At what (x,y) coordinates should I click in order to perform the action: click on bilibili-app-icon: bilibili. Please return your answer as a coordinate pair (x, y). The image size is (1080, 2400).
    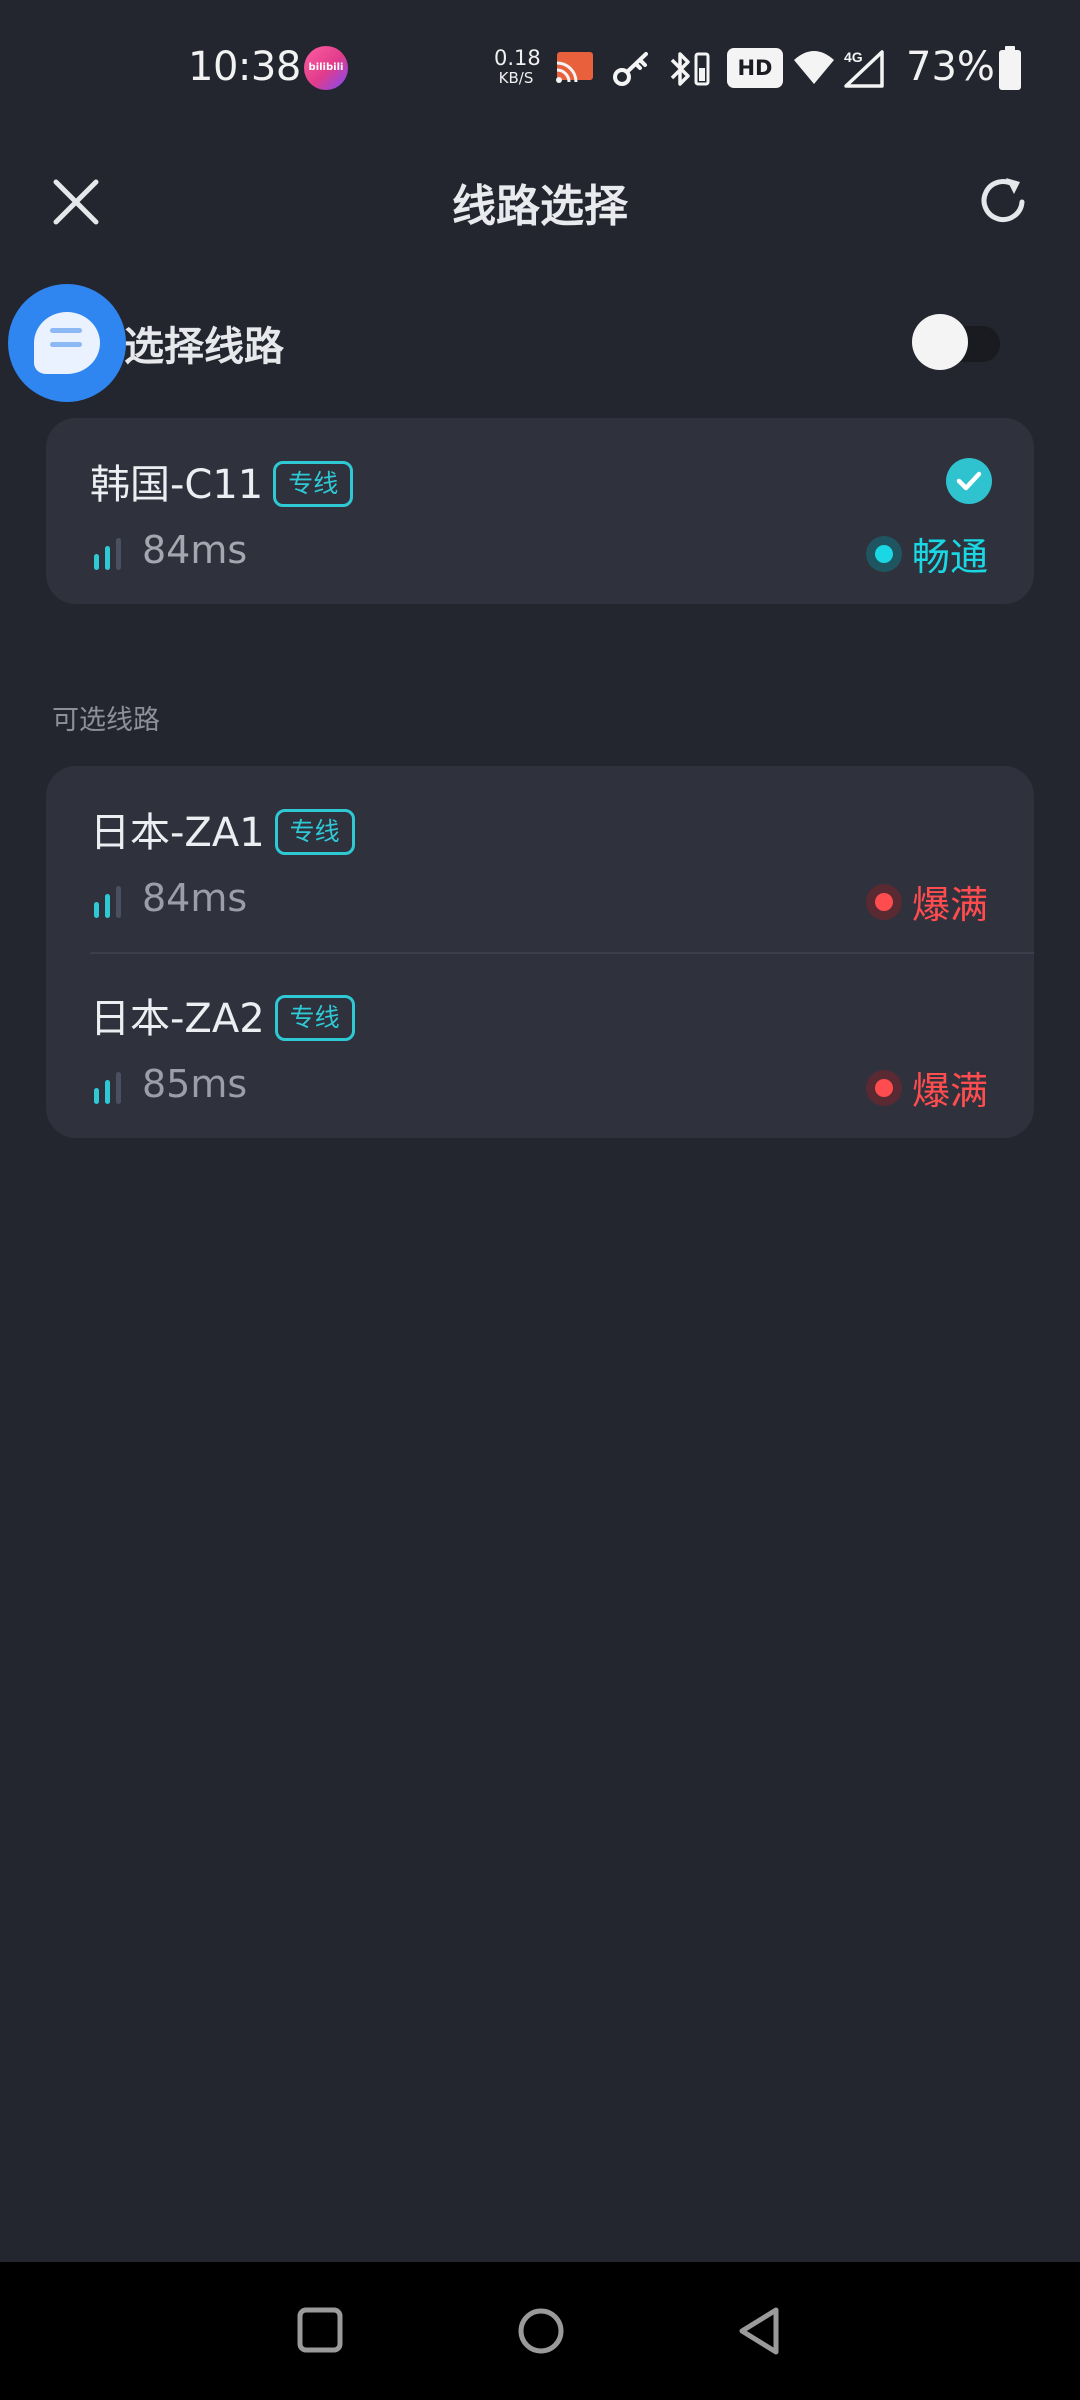
    Looking at the image, I should click on (326, 68).